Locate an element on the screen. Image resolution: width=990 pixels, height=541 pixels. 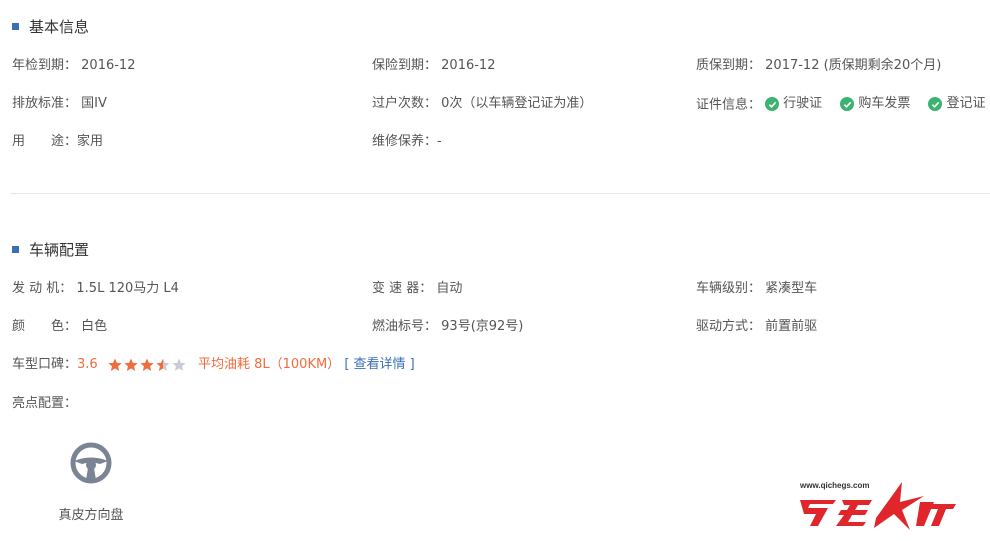
transmission-label: 变 速 器： is located at coordinates (402, 288).